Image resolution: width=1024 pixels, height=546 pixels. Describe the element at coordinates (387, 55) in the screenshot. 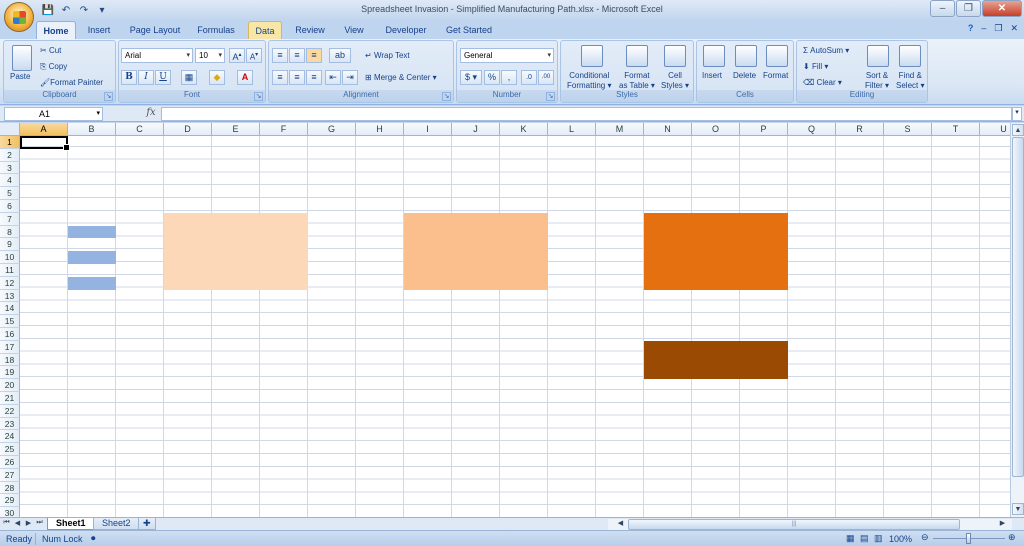

I see `wrap-text-button: ↵ Wrap Text` at that location.